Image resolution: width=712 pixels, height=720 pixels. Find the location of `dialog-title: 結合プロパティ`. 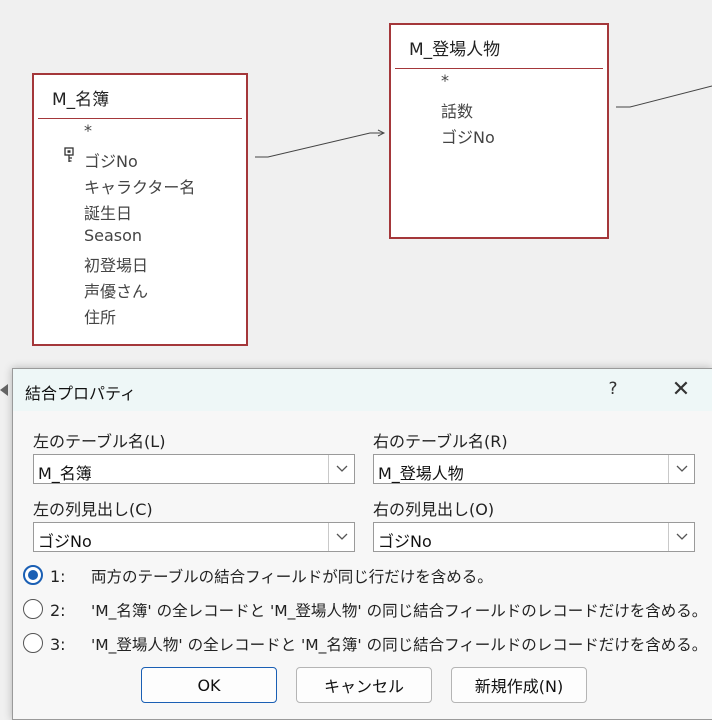

dialog-title: 結合プロパティ is located at coordinates (81, 393).